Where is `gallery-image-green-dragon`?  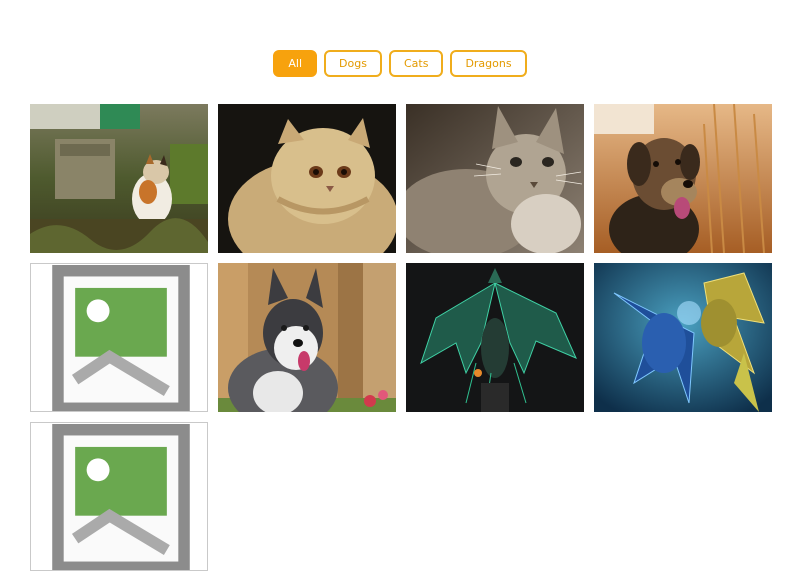
gallery-image-green-dragon is located at coordinates (495, 337).